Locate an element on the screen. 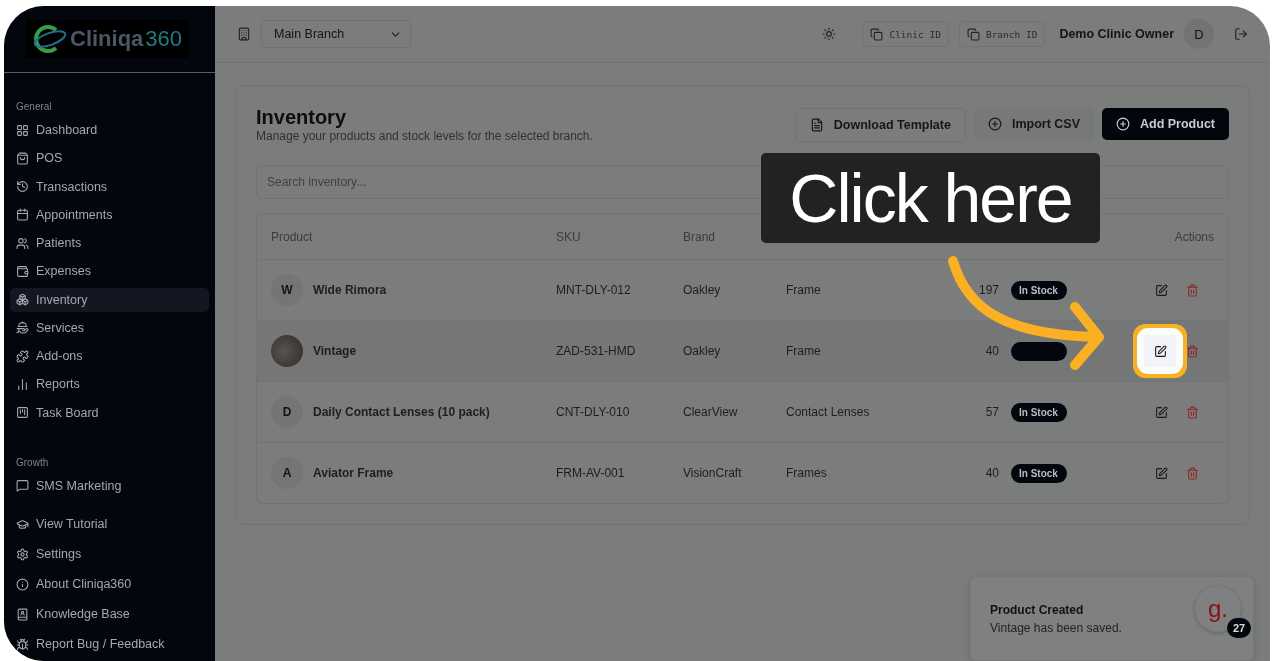 The width and height of the screenshot is (1274, 661). table-cell-text: CNT-DLY-010 is located at coordinates (593, 412).